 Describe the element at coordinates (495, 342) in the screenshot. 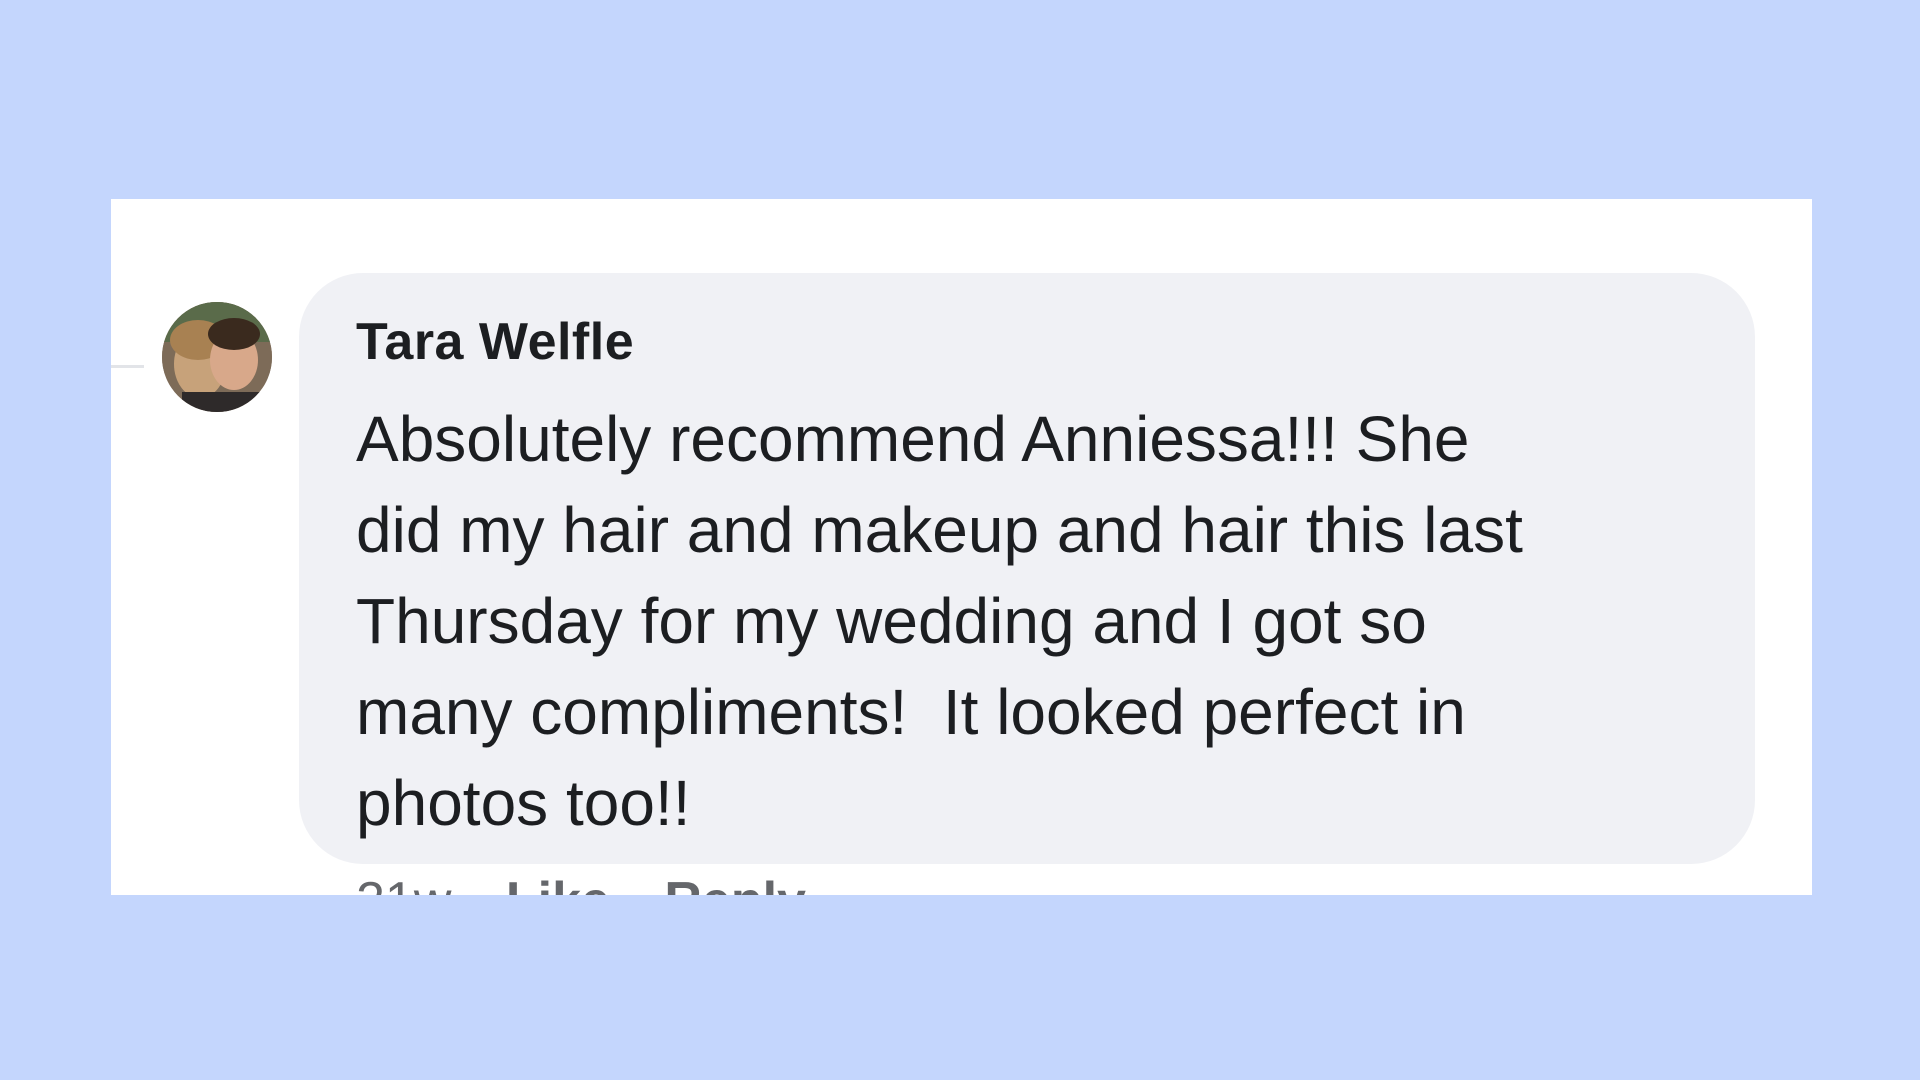

I see `comment-author-name: Tara Welfle` at that location.